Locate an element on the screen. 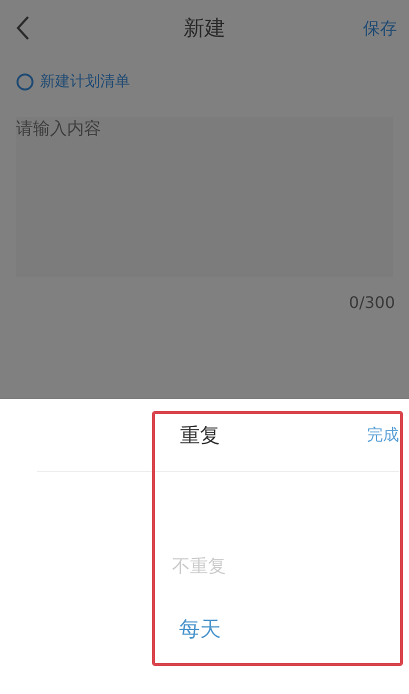  sheet-title: 重复 is located at coordinates (200, 435).